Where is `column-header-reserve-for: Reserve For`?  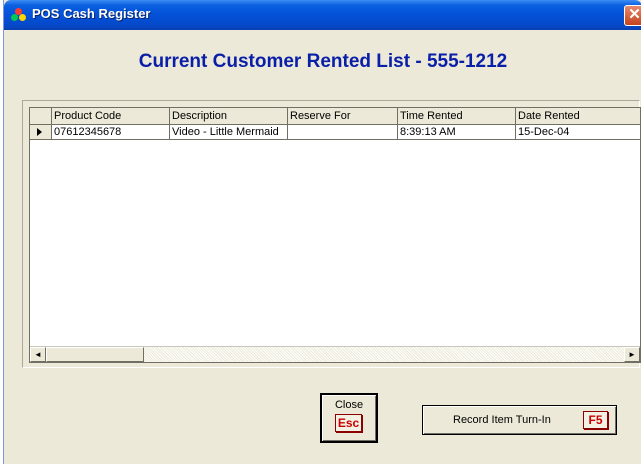 column-header-reserve-for: Reserve For is located at coordinates (343, 116).